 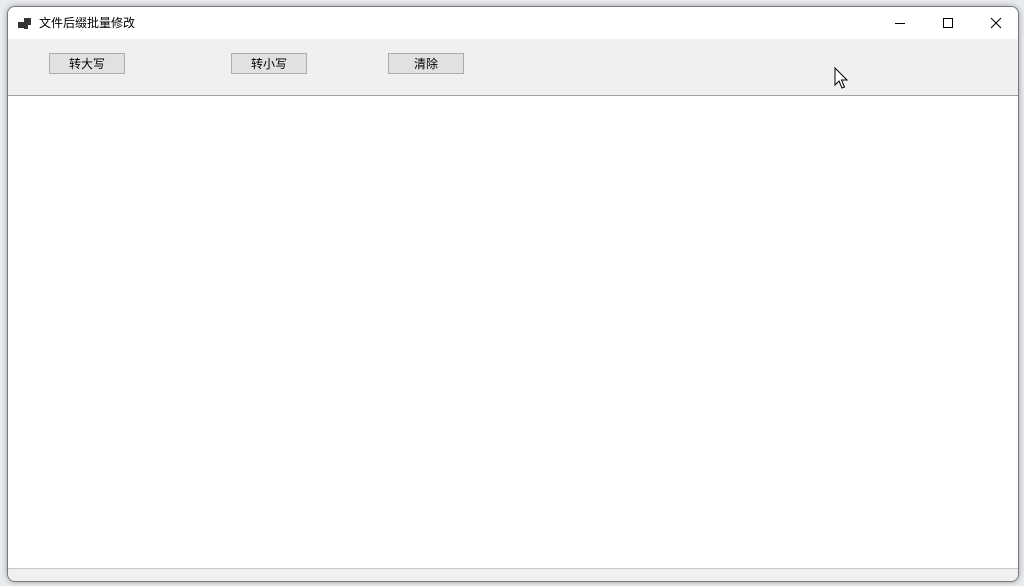 I want to click on window-title: 文件后缀批量修改, so click(x=87, y=23).